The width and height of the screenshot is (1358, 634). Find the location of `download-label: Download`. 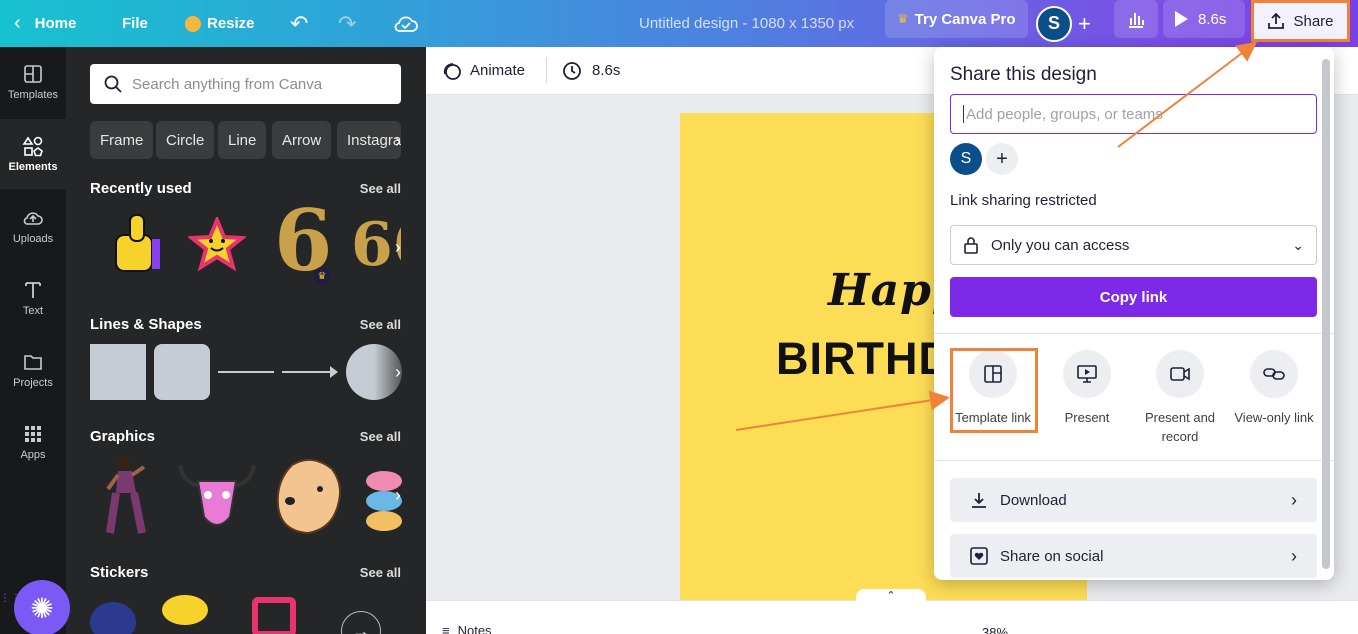

download-label: Download is located at coordinates (1033, 500).